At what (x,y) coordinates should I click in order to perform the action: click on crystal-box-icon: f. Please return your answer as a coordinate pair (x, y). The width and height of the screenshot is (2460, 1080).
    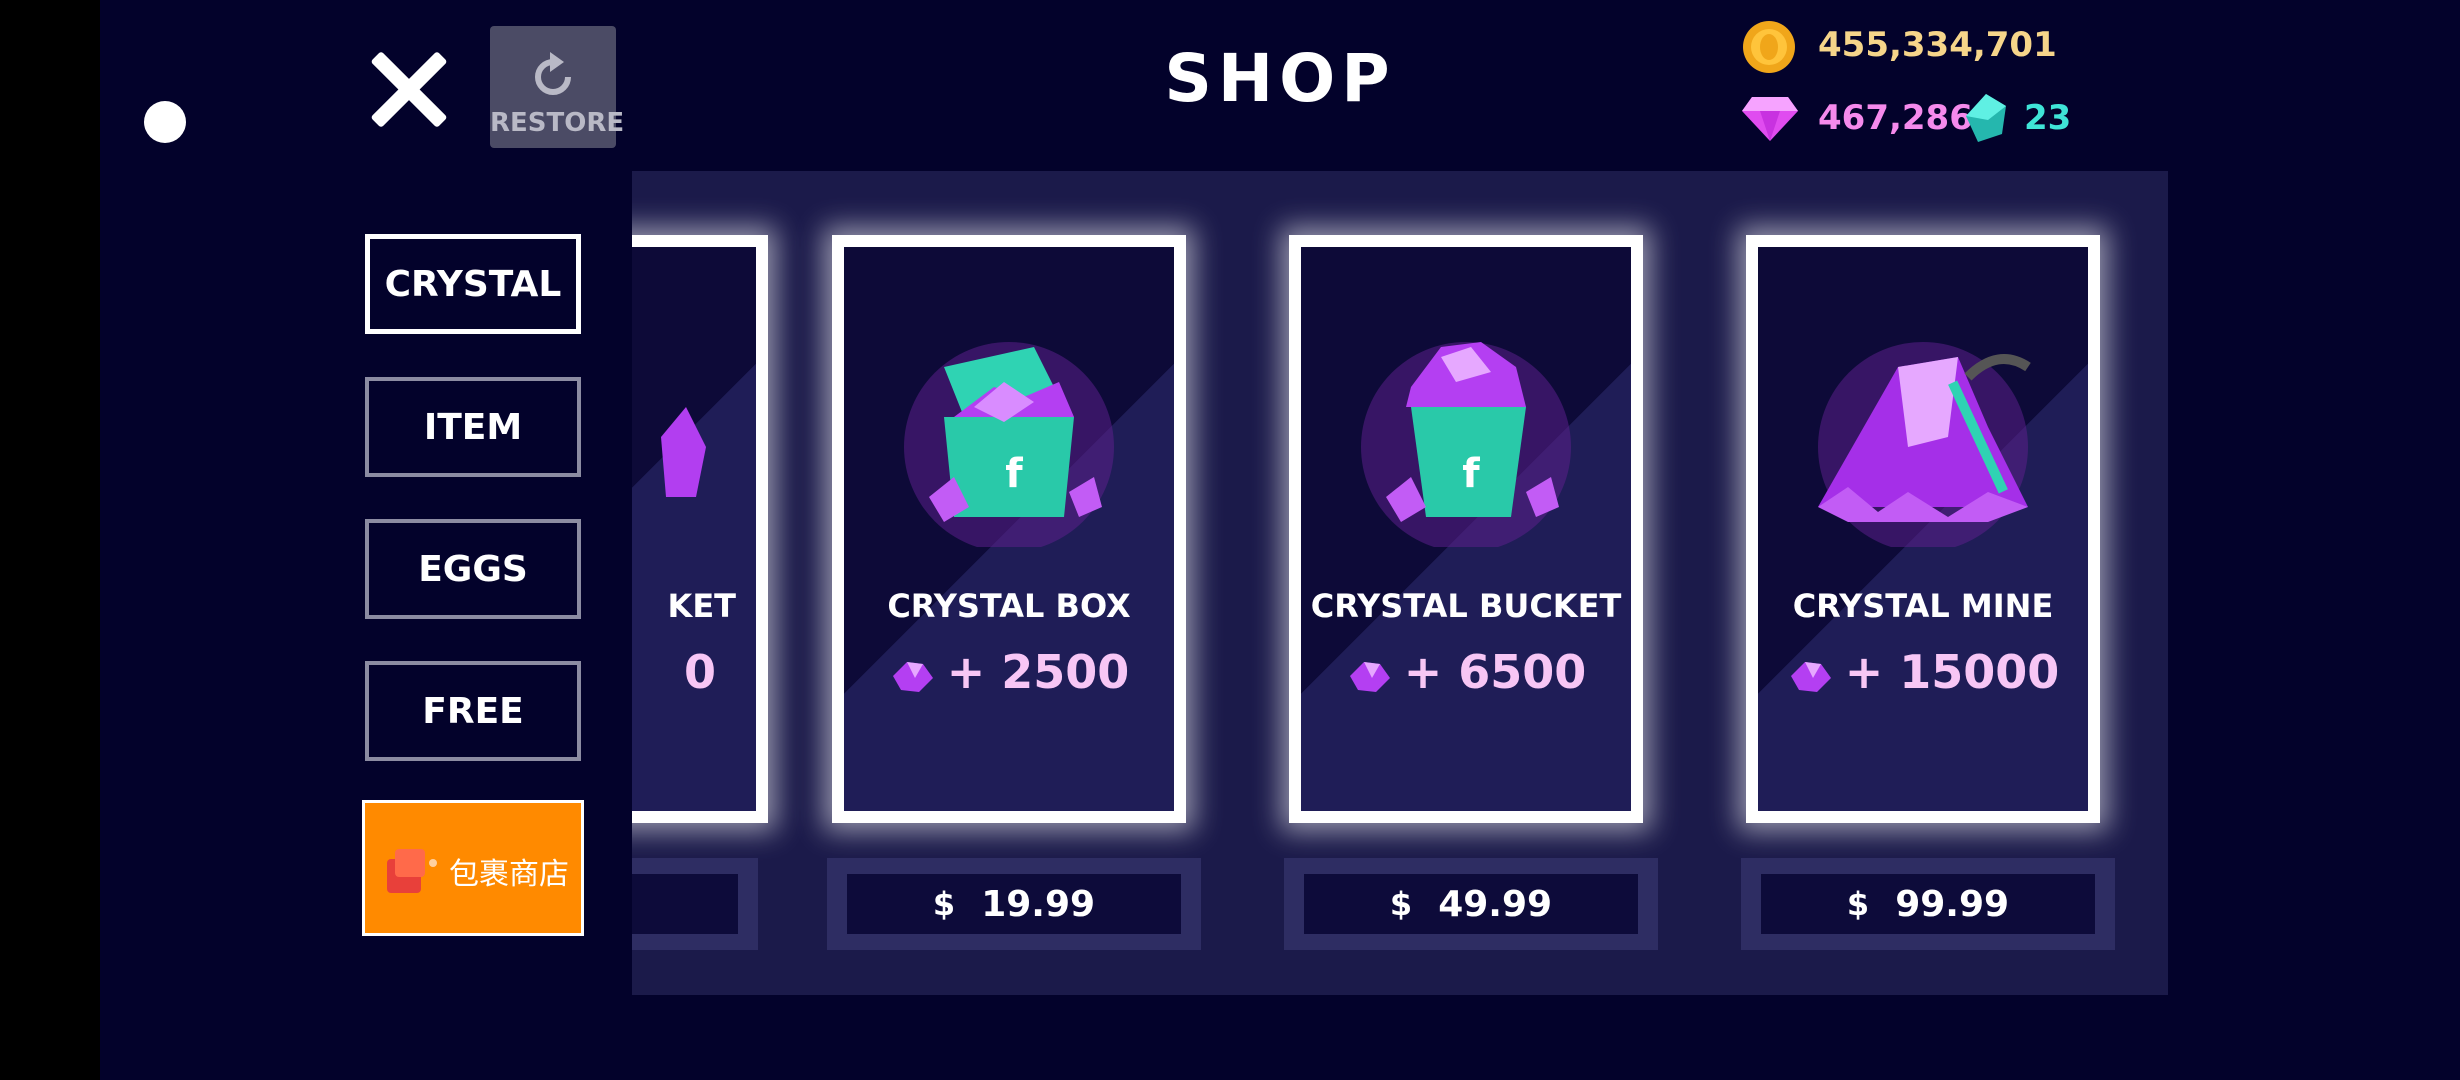
    Looking at the image, I should click on (1009, 444).